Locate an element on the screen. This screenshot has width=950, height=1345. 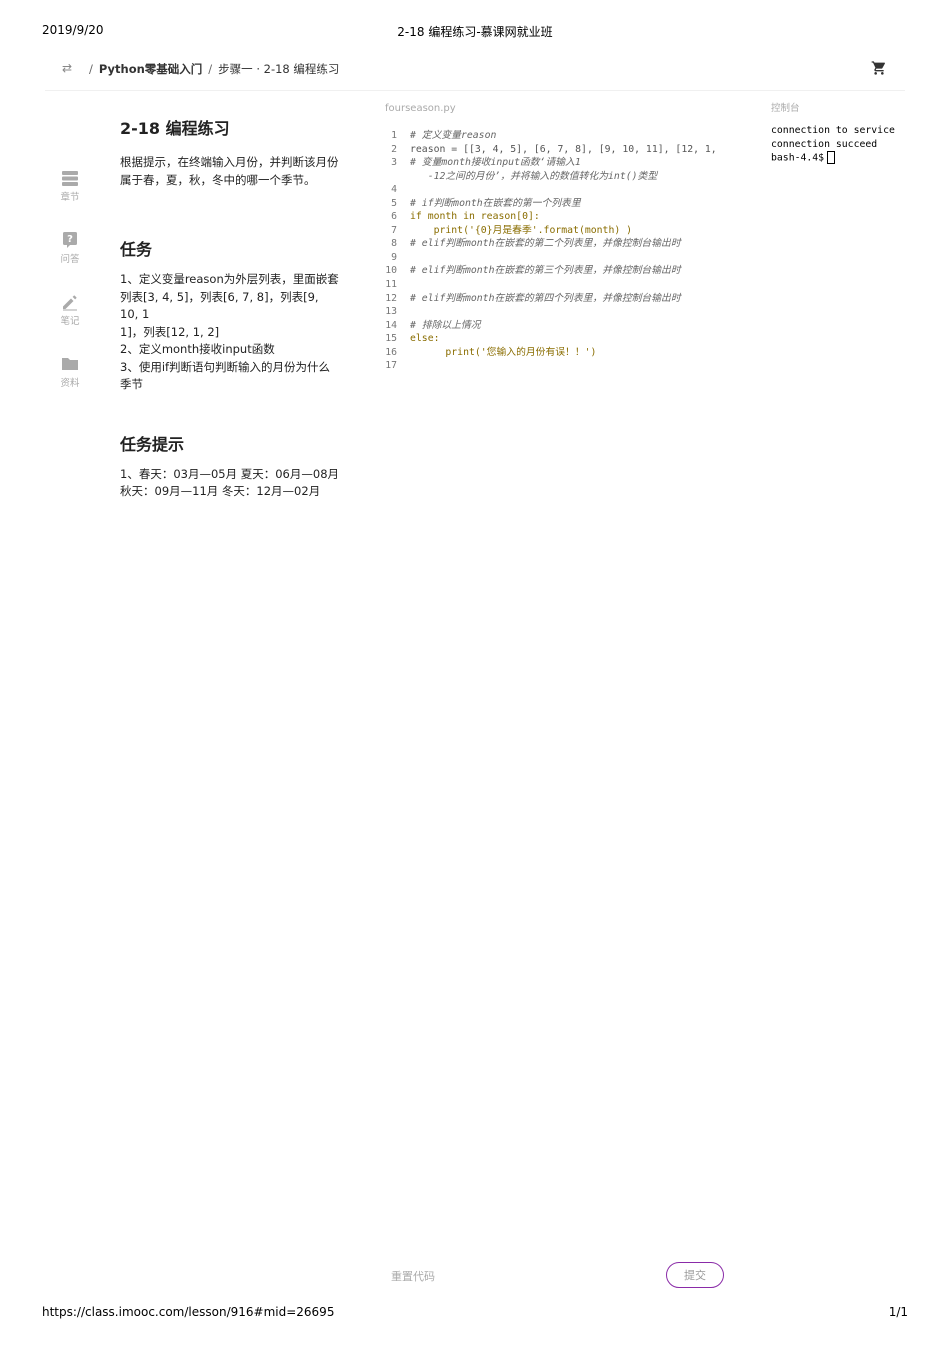
code-text: print('您输入的月份有误！！') is located at coordinates (503, 353).